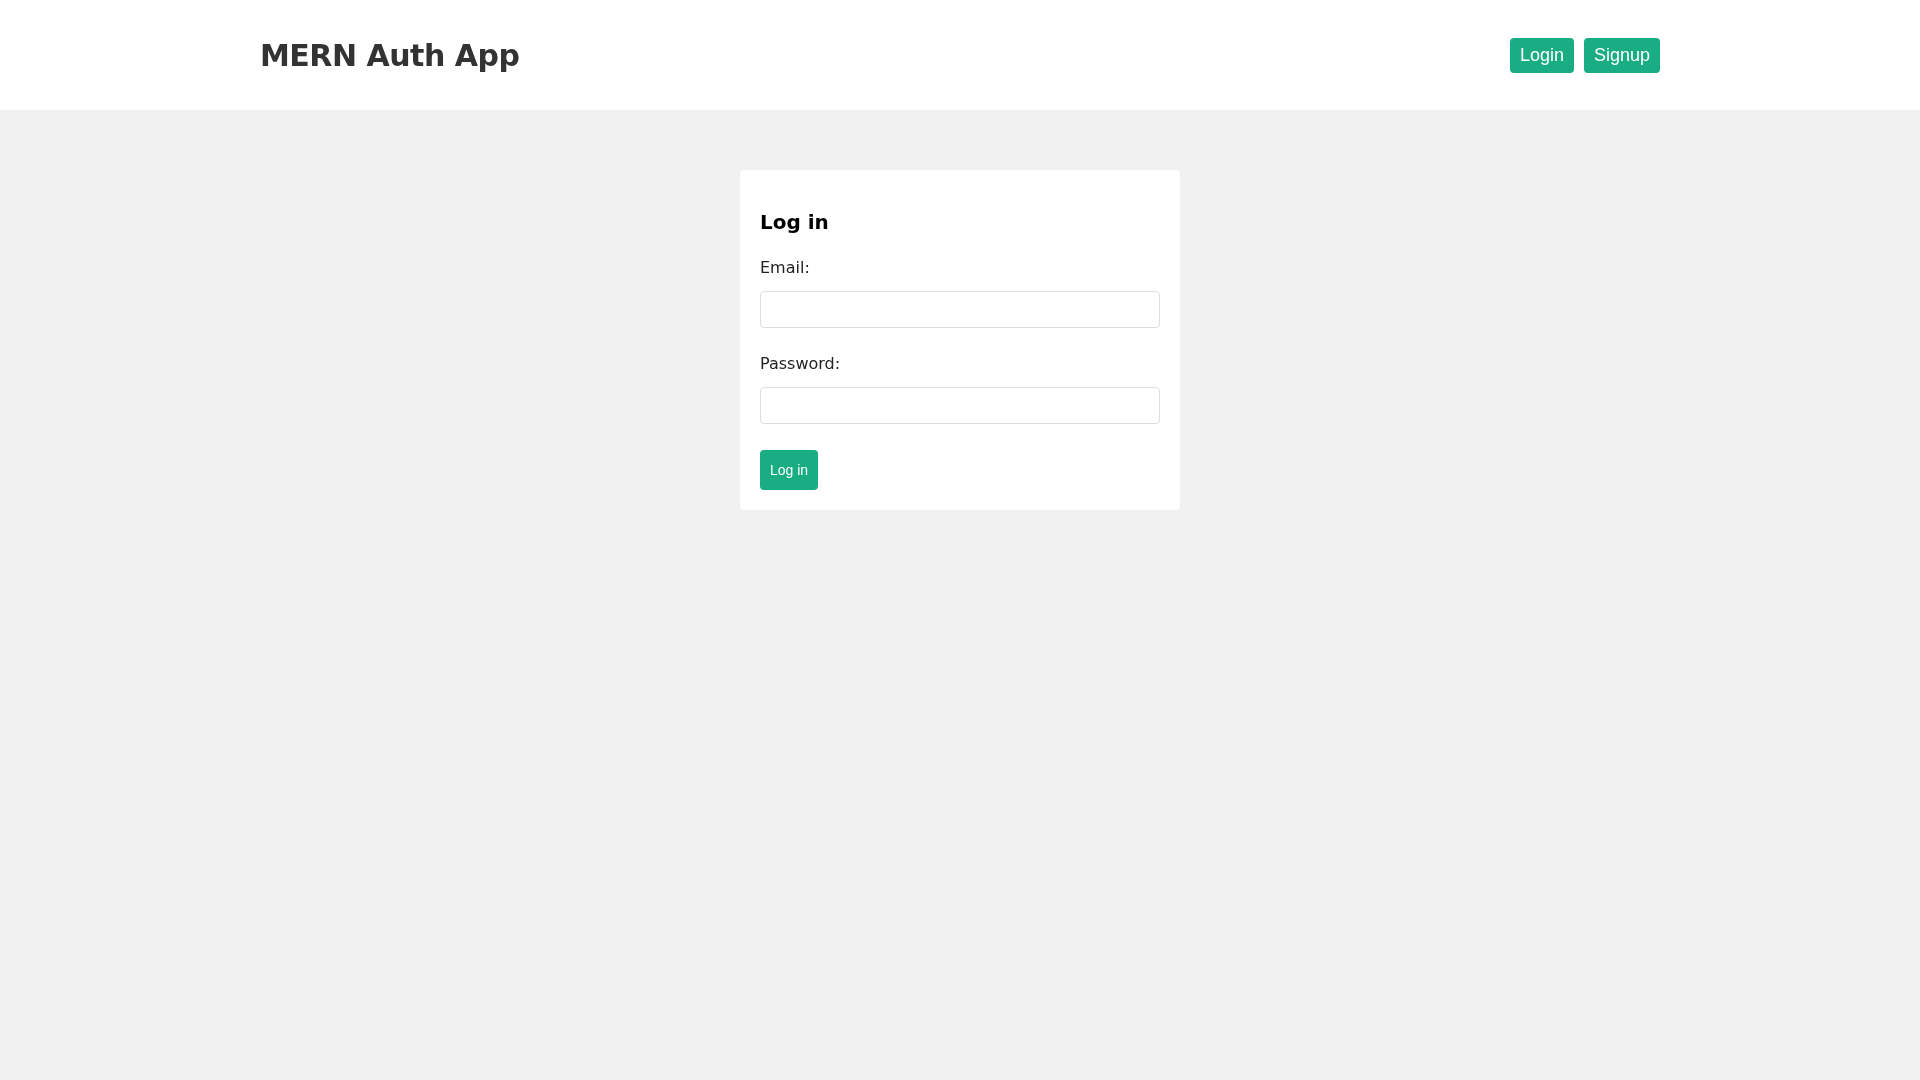  I want to click on nav-button: Login, so click(1541, 55).